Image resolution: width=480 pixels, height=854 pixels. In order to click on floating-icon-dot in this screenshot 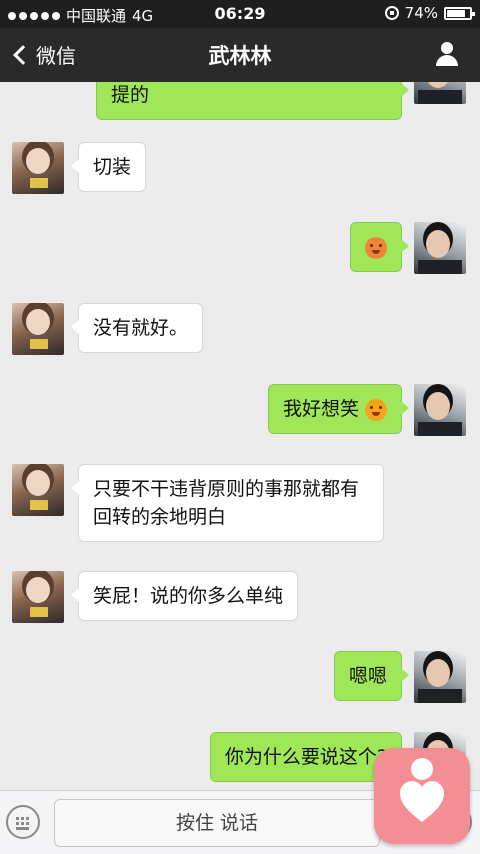, I will do `click(422, 769)`.